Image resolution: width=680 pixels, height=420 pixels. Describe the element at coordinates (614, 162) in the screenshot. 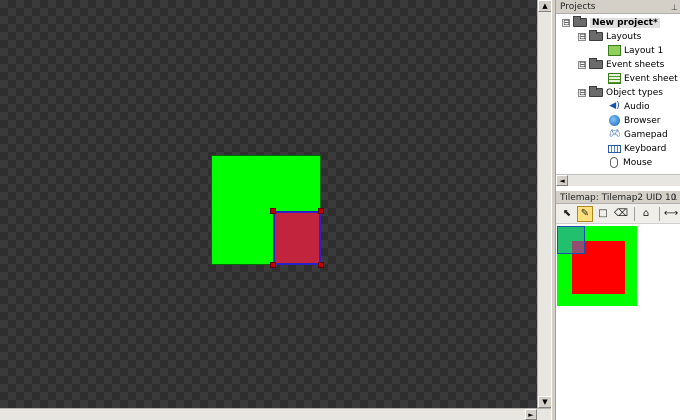

I see `mouse-icon` at that location.